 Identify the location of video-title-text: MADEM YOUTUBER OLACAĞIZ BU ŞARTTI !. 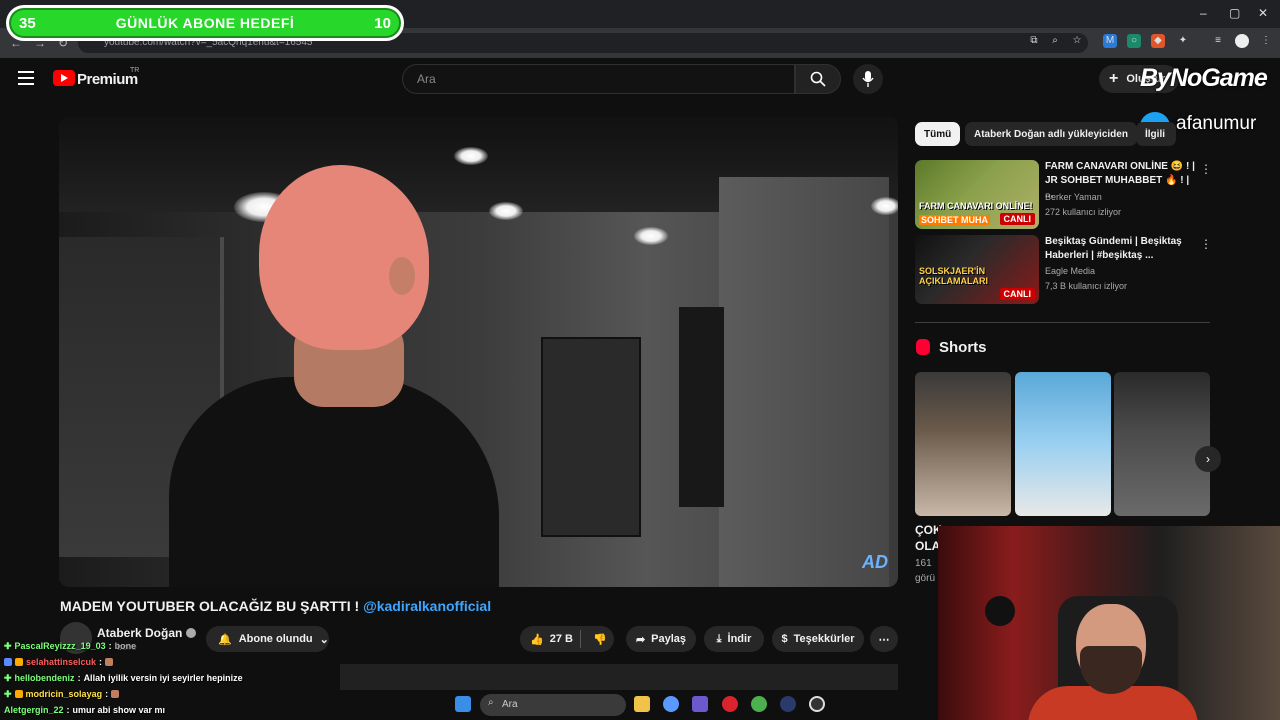
(212, 606).